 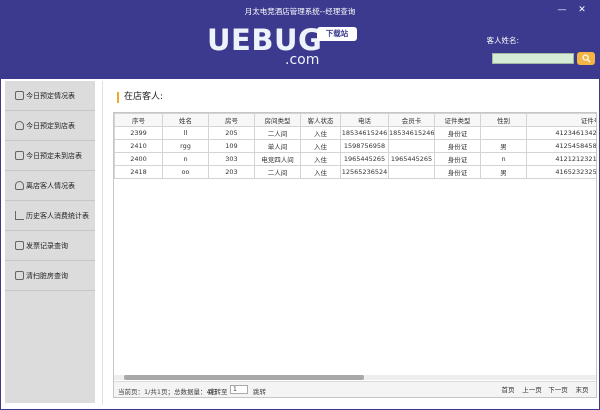 I want to click on table-cell: rgg, so click(x=185, y=146).